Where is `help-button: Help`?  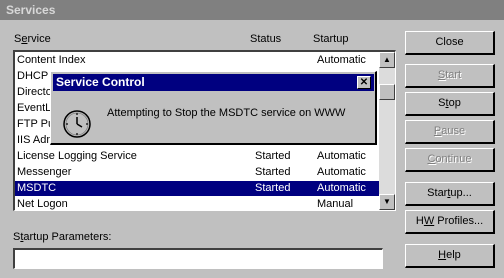 help-button: Help is located at coordinates (450, 256).